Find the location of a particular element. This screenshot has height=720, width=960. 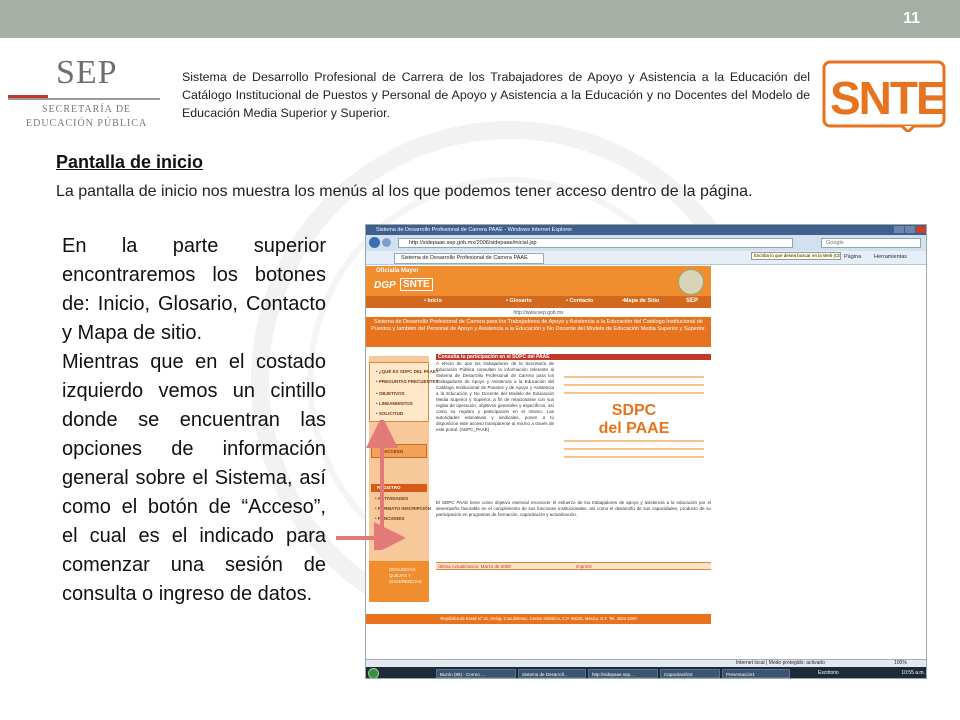

side-denuncias-line3: SUGERENCIAS is located at coordinates (405, 581).